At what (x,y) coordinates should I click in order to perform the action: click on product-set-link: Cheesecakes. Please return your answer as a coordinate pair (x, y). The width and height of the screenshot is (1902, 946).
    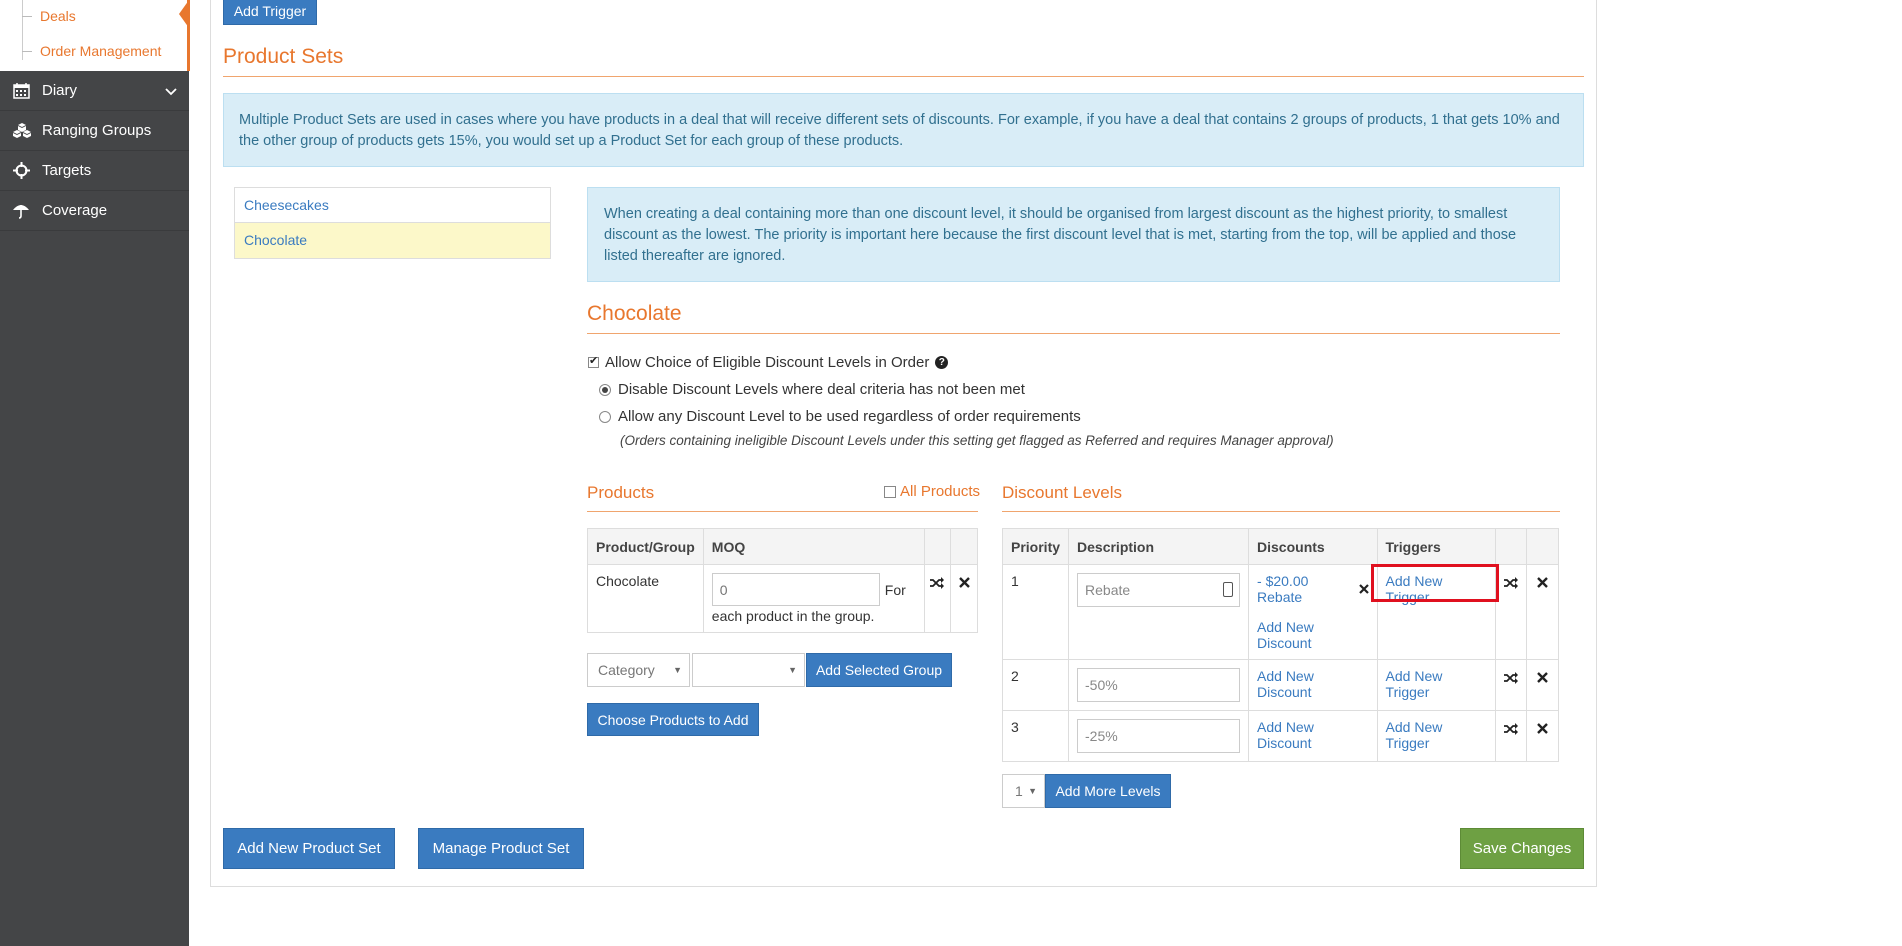
    Looking at the image, I should click on (286, 205).